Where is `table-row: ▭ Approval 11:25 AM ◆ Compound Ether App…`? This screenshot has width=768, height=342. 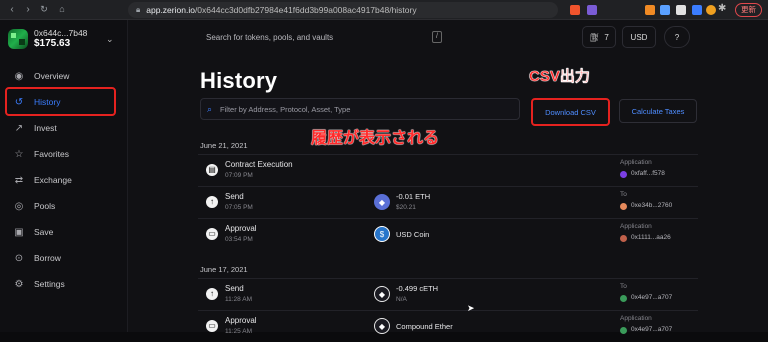 table-row: ▭ Approval 11:25 AM ◆ Compound Ether App… is located at coordinates (448, 326).